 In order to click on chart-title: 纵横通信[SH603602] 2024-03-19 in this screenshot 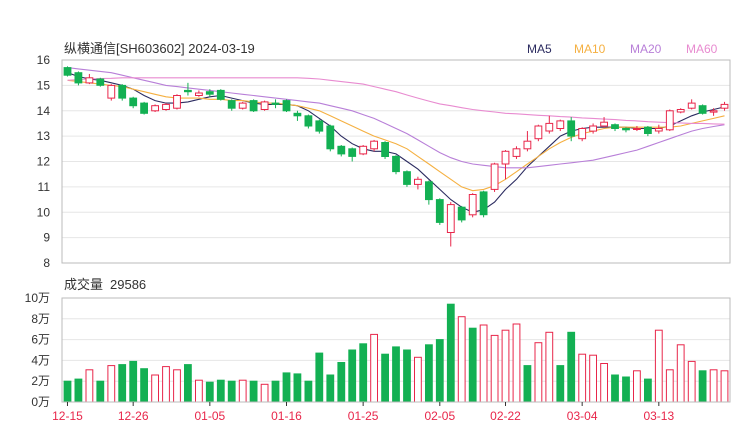, I will do `click(159, 48)`.